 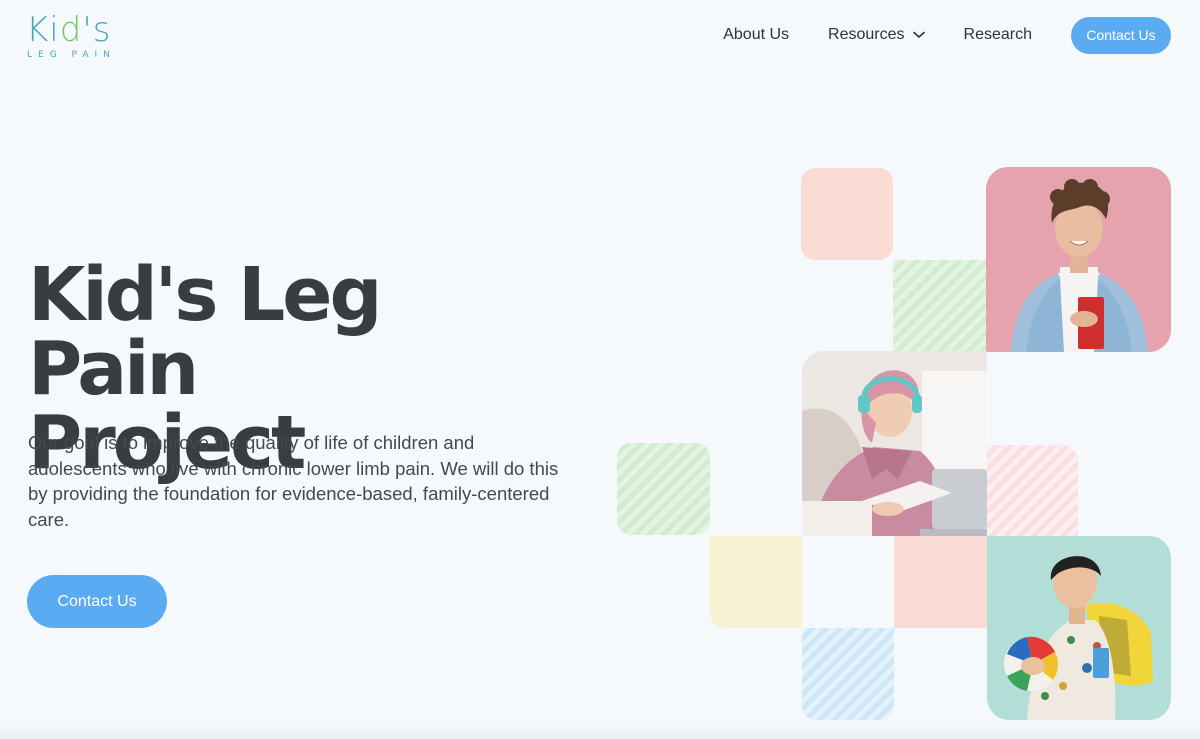 What do you see at coordinates (847, 214) in the screenshot?
I see `decor-tile-peach-top` at bounding box center [847, 214].